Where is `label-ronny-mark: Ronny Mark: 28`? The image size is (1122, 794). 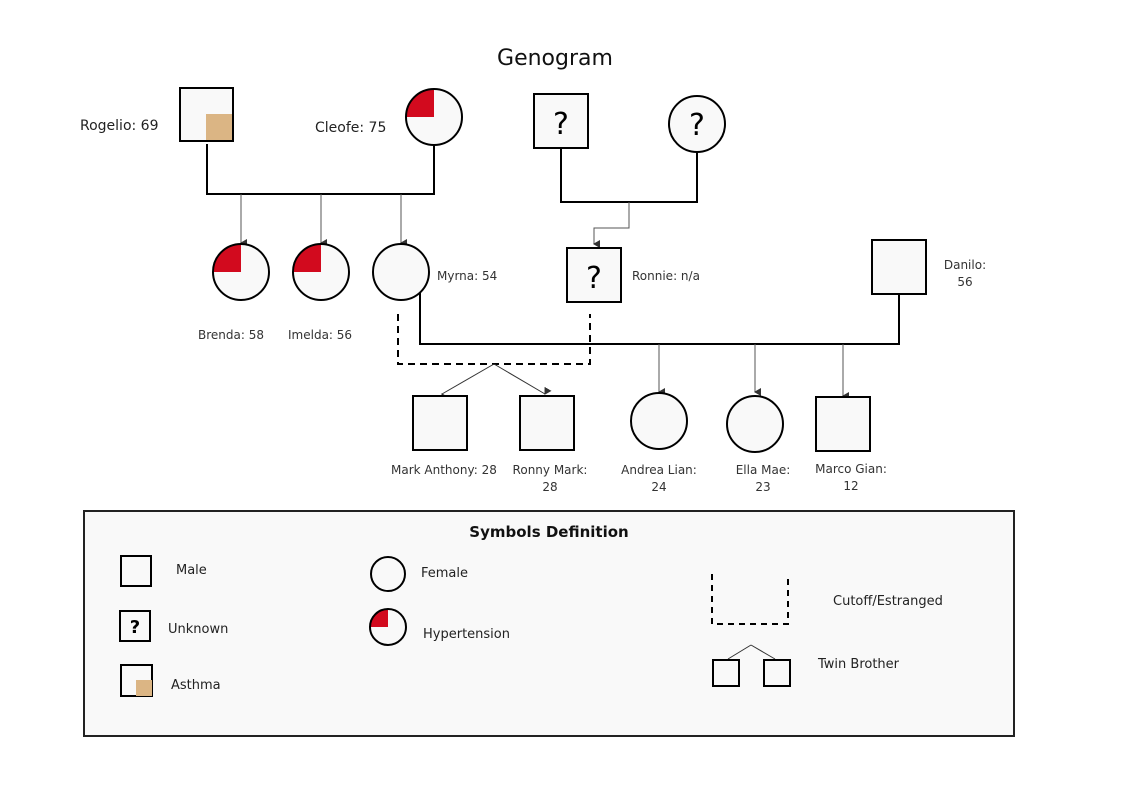 label-ronny-mark: Ronny Mark: 28 is located at coordinates (550, 479).